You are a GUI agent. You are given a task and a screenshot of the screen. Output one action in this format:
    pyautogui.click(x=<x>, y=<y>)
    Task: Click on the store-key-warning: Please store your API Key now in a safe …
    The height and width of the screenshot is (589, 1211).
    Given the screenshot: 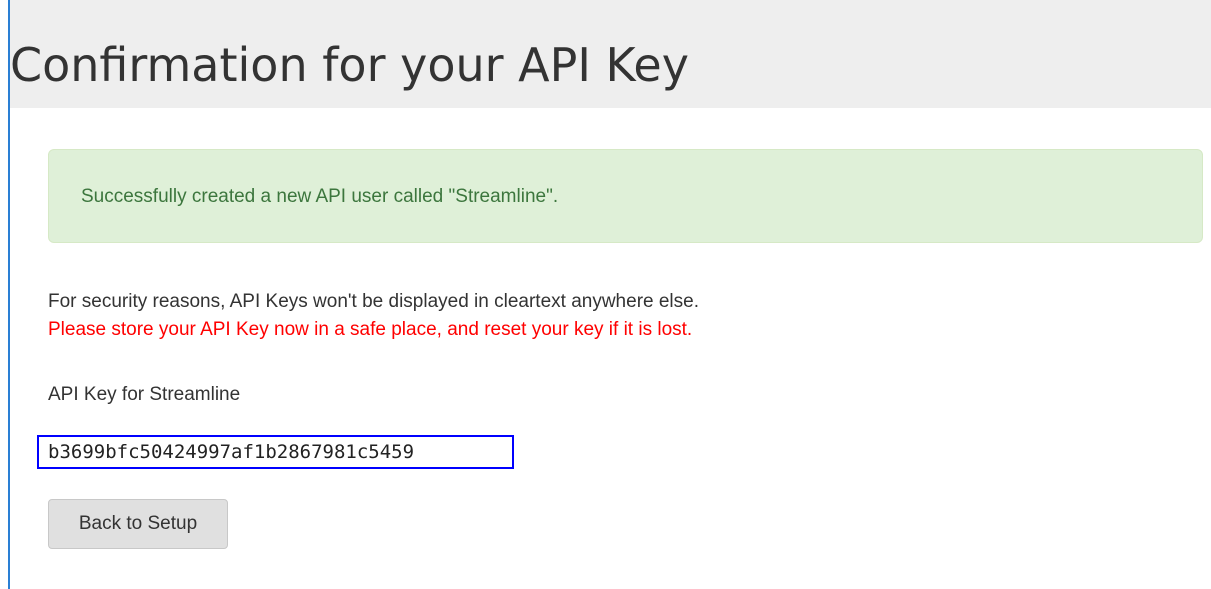 What is the action you would take?
    pyautogui.click(x=370, y=329)
    